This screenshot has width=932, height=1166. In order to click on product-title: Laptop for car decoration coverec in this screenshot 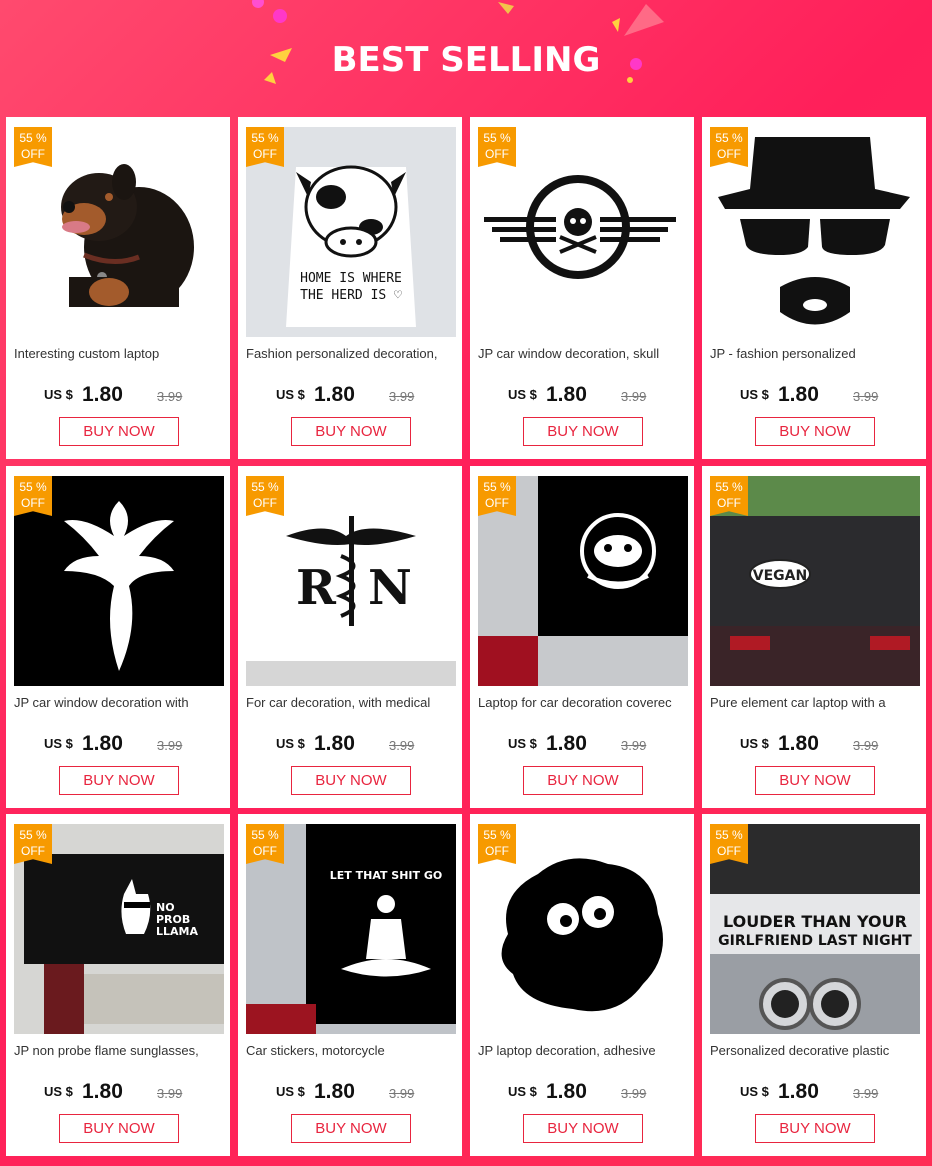, I will do `click(584, 704)`.